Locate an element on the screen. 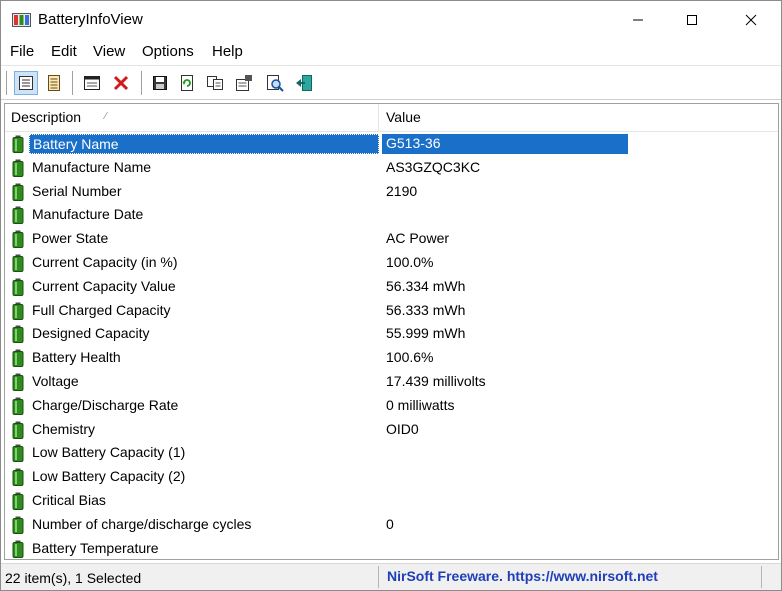 The image size is (782, 591). delete-button is located at coordinates (121, 83).